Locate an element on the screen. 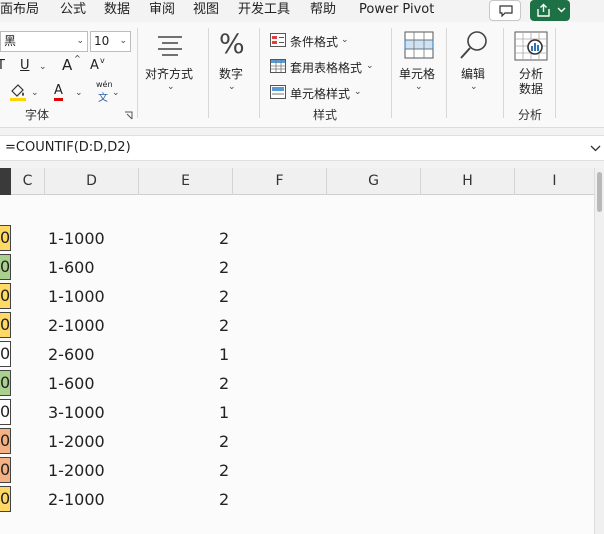  analyze-data-icon is located at coordinates (531, 46).